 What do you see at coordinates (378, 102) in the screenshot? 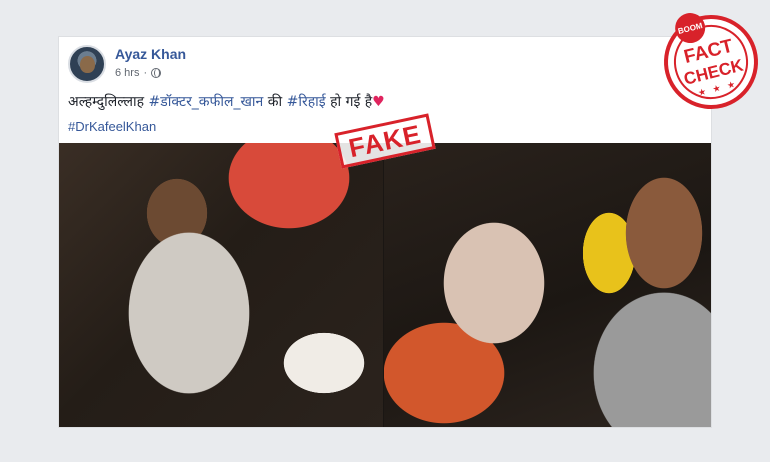
I see `heart-icon: ♥` at bounding box center [378, 102].